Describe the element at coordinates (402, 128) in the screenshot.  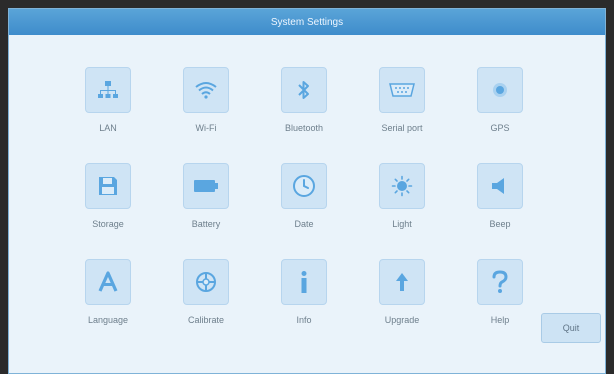
I see `tile-label: Serial port` at that location.